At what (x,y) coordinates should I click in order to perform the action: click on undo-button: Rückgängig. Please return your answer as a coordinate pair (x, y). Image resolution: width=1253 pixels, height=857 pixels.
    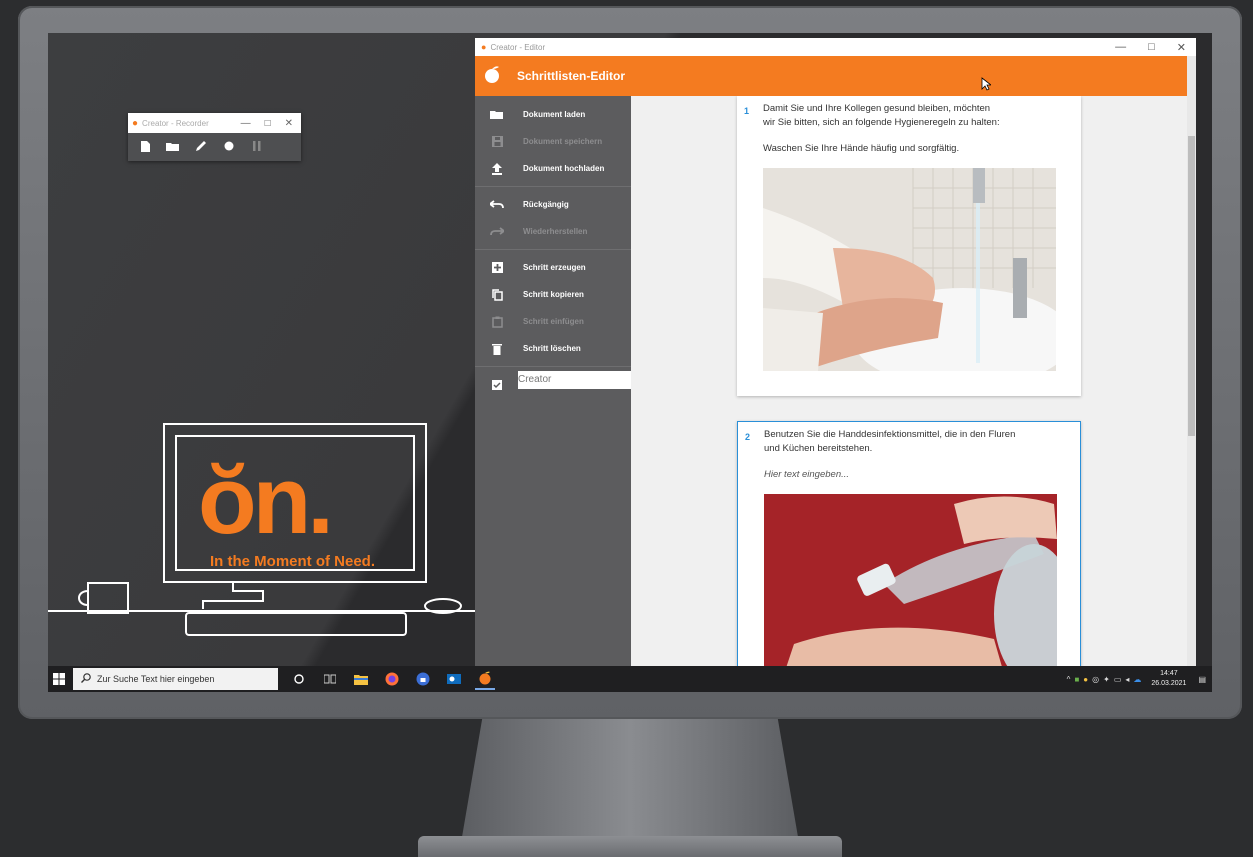
    Looking at the image, I should click on (553, 204).